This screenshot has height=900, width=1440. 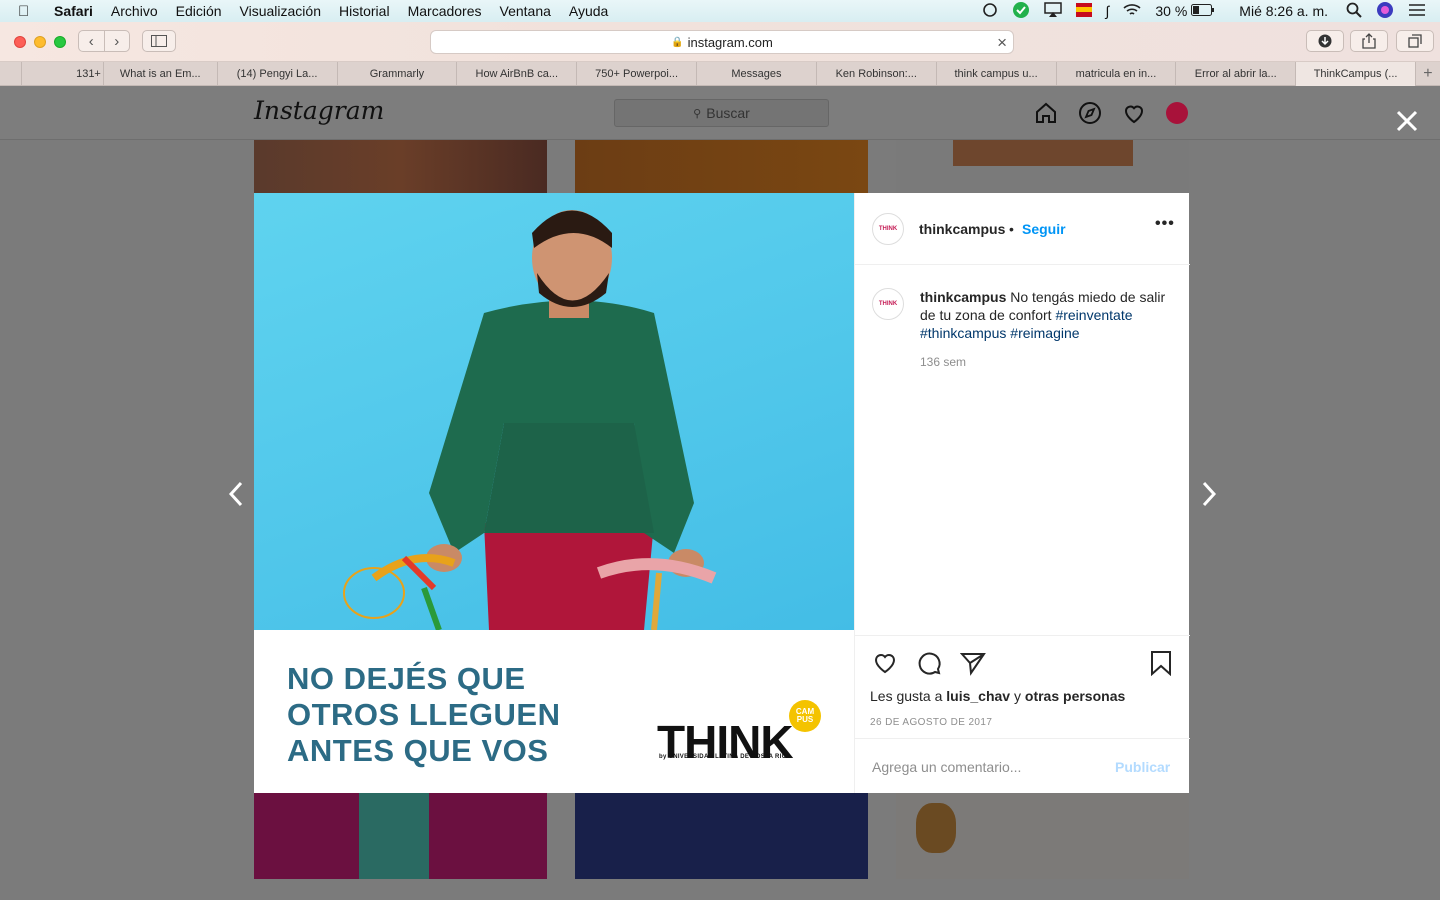 I want to click on spotlight-search-icon, so click(x=1354, y=11).